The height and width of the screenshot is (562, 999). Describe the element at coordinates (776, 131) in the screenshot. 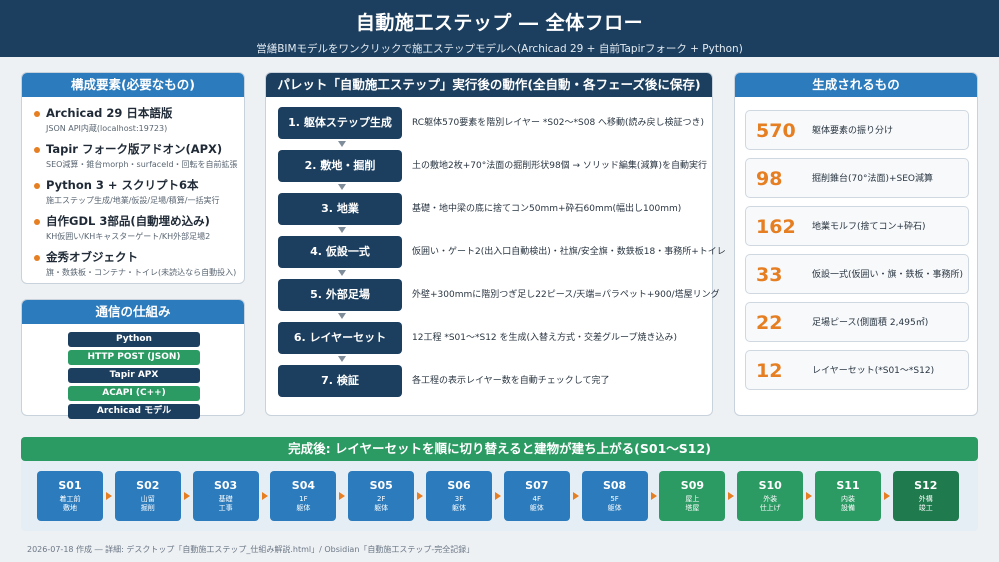

I see `result-number: 570` at that location.